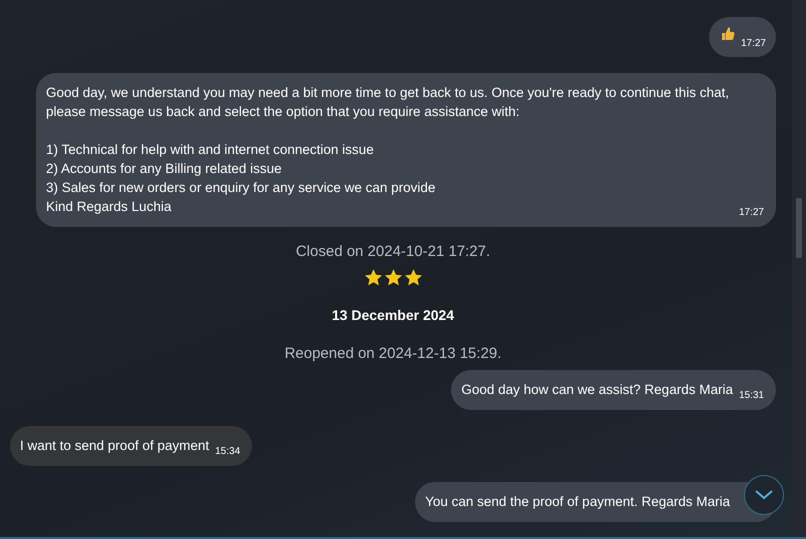 This screenshot has width=806, height=539. Describe the element at coordinates (577, 502) in the screenshot. I see `message-text: You can send the proof of payment. Regards Maria` at that location.